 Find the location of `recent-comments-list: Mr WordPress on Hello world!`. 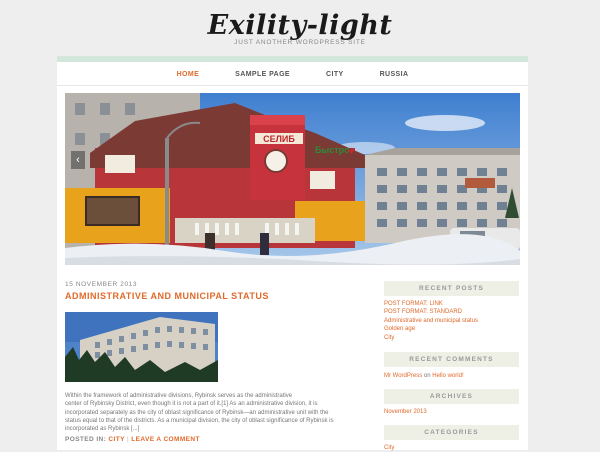

recent-comments-list: Mr WordPress on Hello world! is located at coordinates (451, 376).